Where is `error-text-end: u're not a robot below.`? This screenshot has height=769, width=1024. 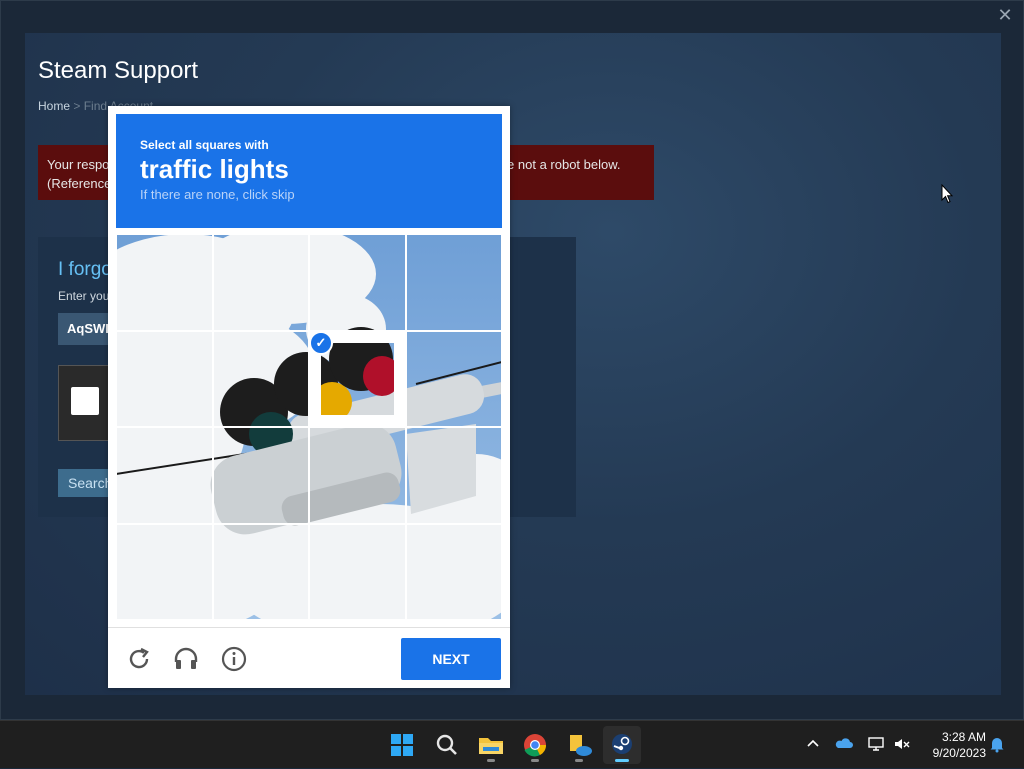
error-text-end: u're not a robot below. is located at coordinates (557, 164).